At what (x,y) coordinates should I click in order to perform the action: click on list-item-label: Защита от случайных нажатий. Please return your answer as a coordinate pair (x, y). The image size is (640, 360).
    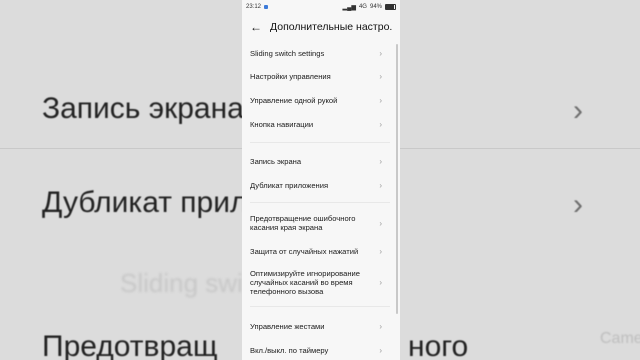
    Looking at the image, I should click on (304, 251).